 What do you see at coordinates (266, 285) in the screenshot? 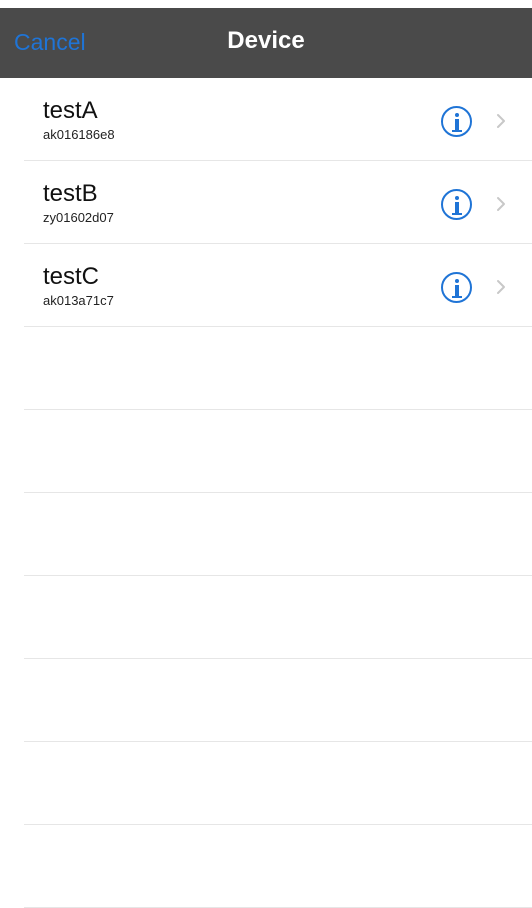
I see `device-row-testc: testC ak013a71c7` at bounding box center [266, 285].